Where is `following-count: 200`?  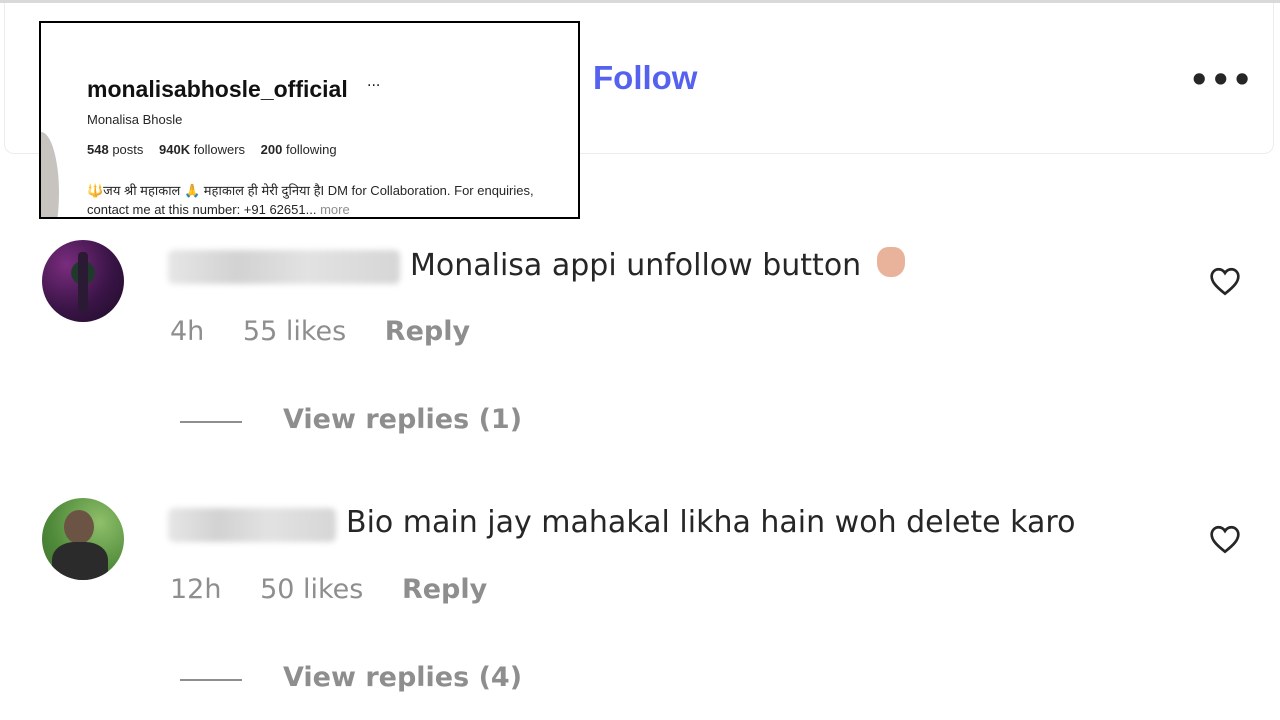 following-count: 200 is located at coordinates (271, 149).